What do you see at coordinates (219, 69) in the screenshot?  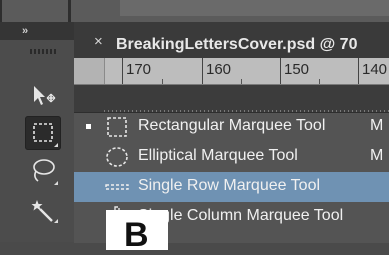 I see `ruler-label: 160` at bounding box center [219, 69].